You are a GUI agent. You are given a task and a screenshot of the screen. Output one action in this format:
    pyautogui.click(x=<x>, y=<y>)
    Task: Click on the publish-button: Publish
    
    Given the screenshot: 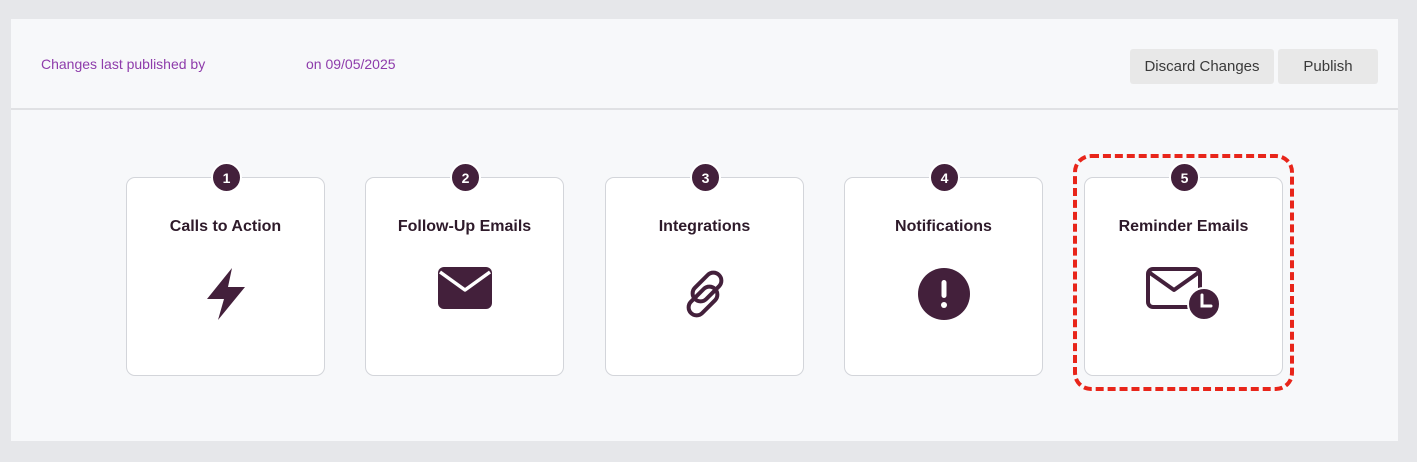 What is the action you would take?
    pyautogui.click(x=1328, y=66)
    